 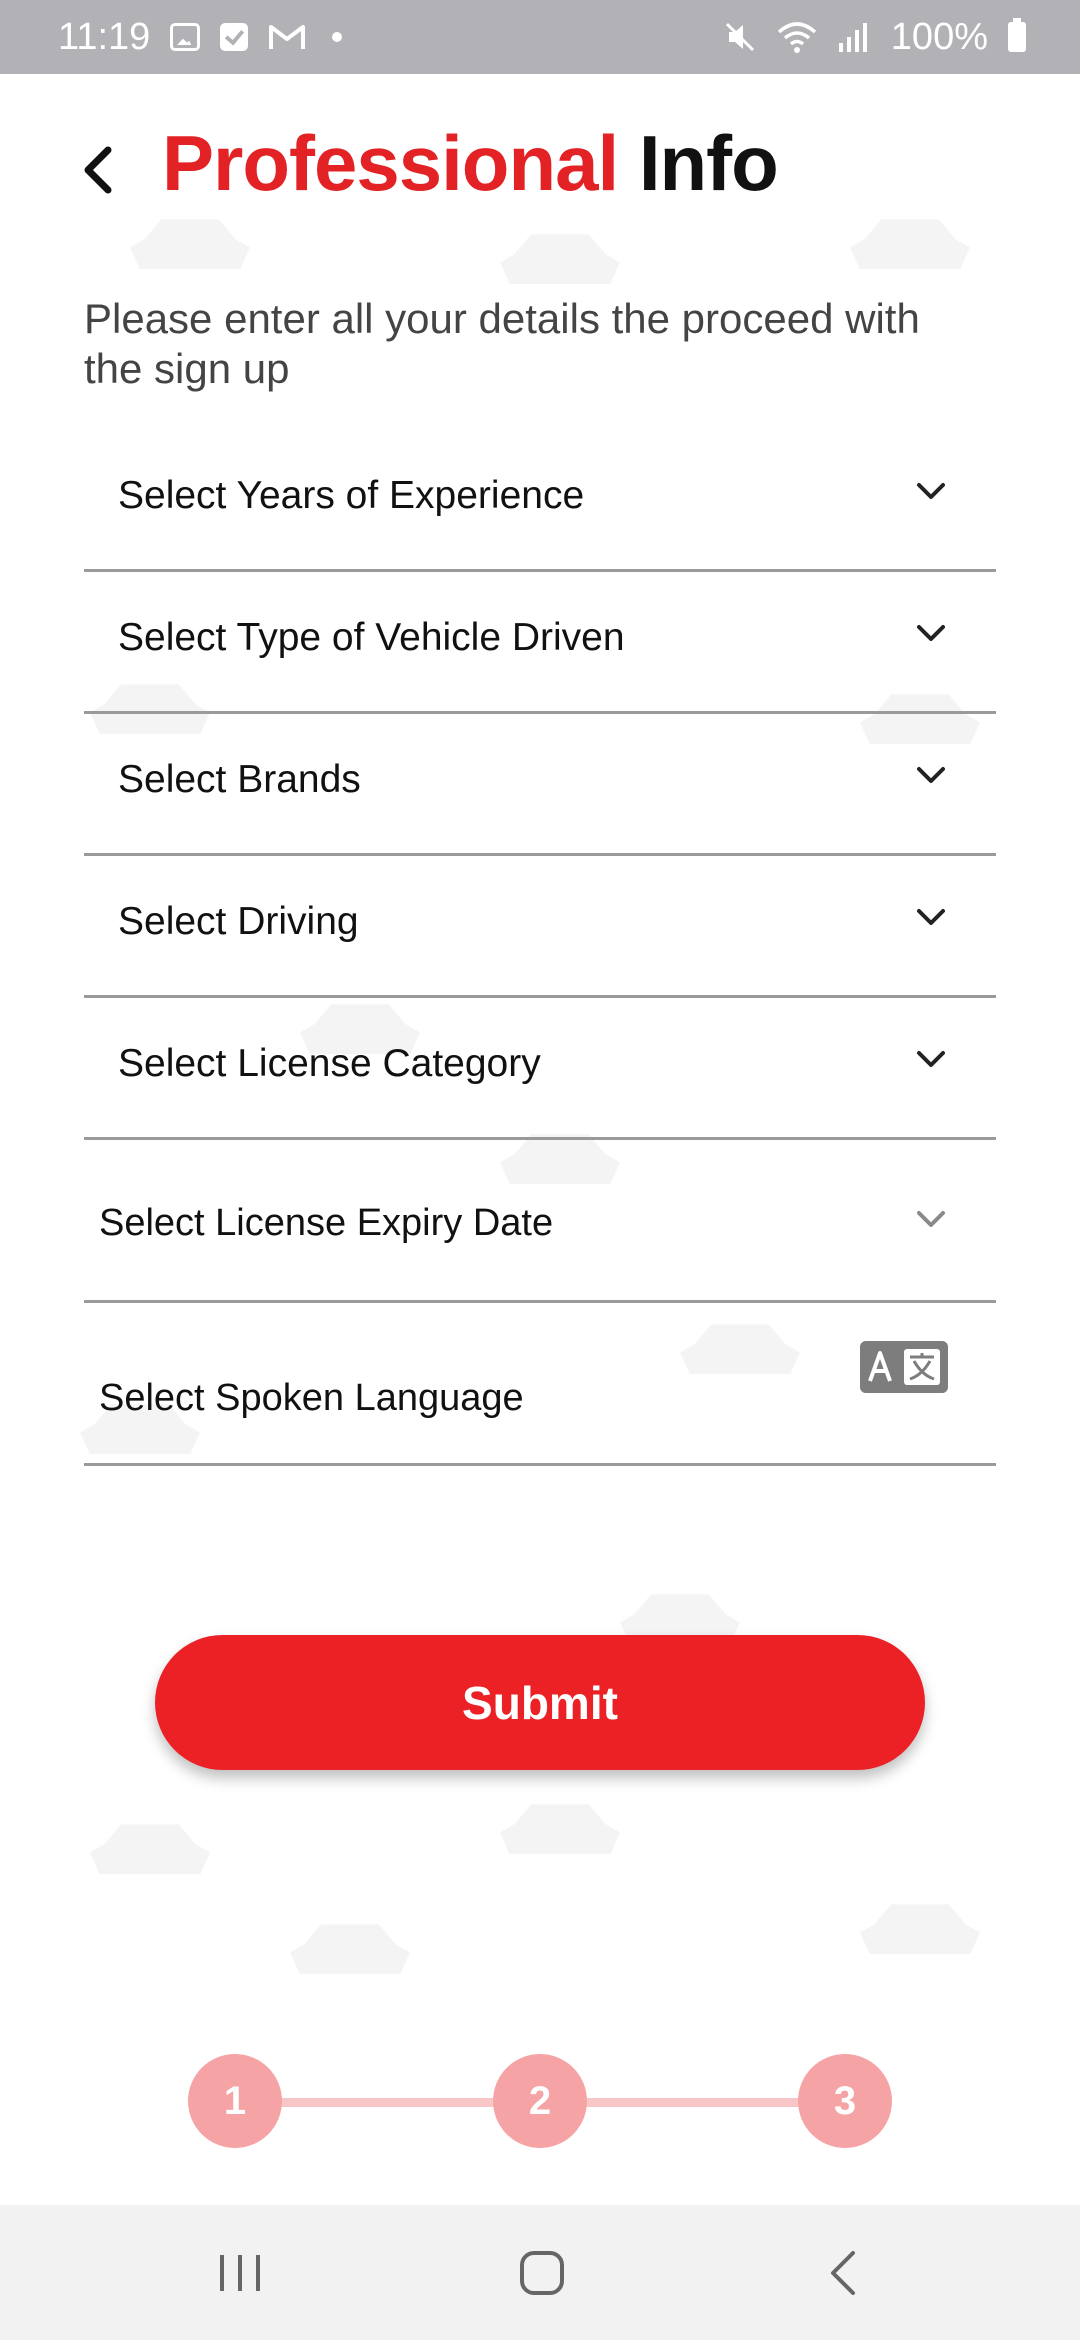 I want to click on step-3: 3, so click(x=845, y=2101).